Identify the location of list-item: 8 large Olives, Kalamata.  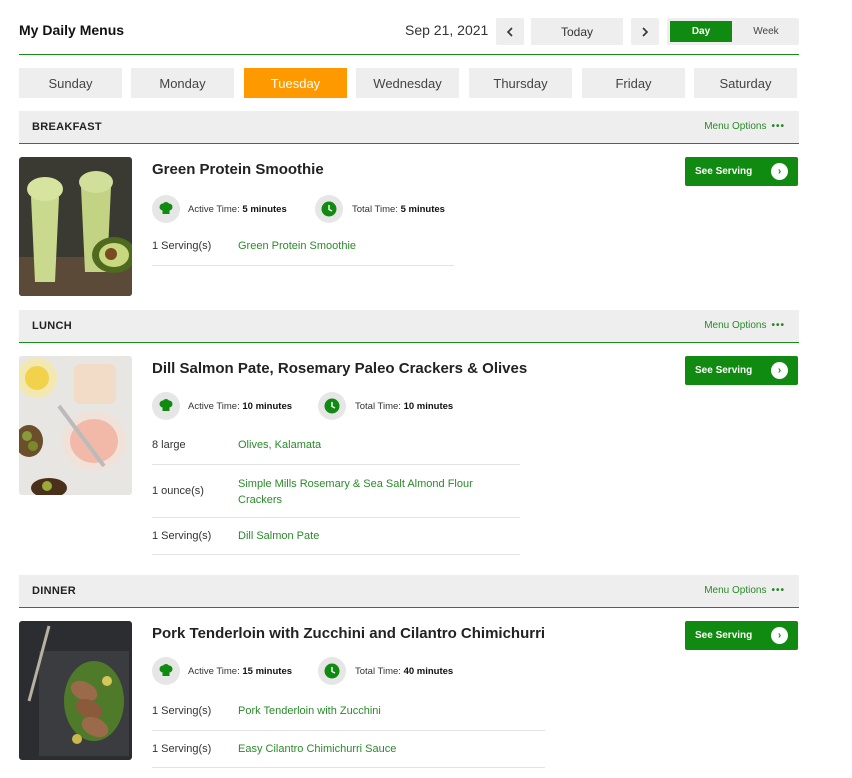
(336, 446).